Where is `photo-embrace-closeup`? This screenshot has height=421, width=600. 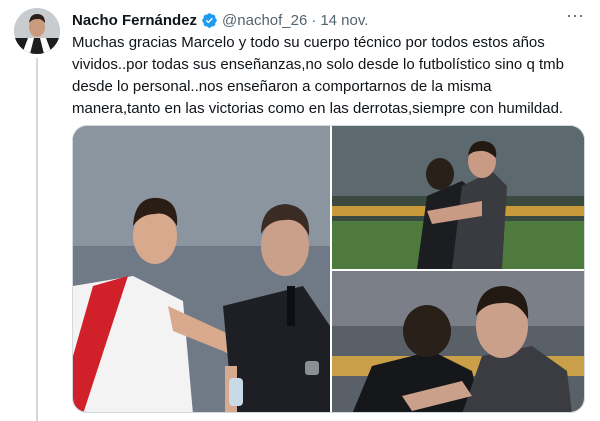
photo-embrace-closeup is located at coordinates (458, 341).